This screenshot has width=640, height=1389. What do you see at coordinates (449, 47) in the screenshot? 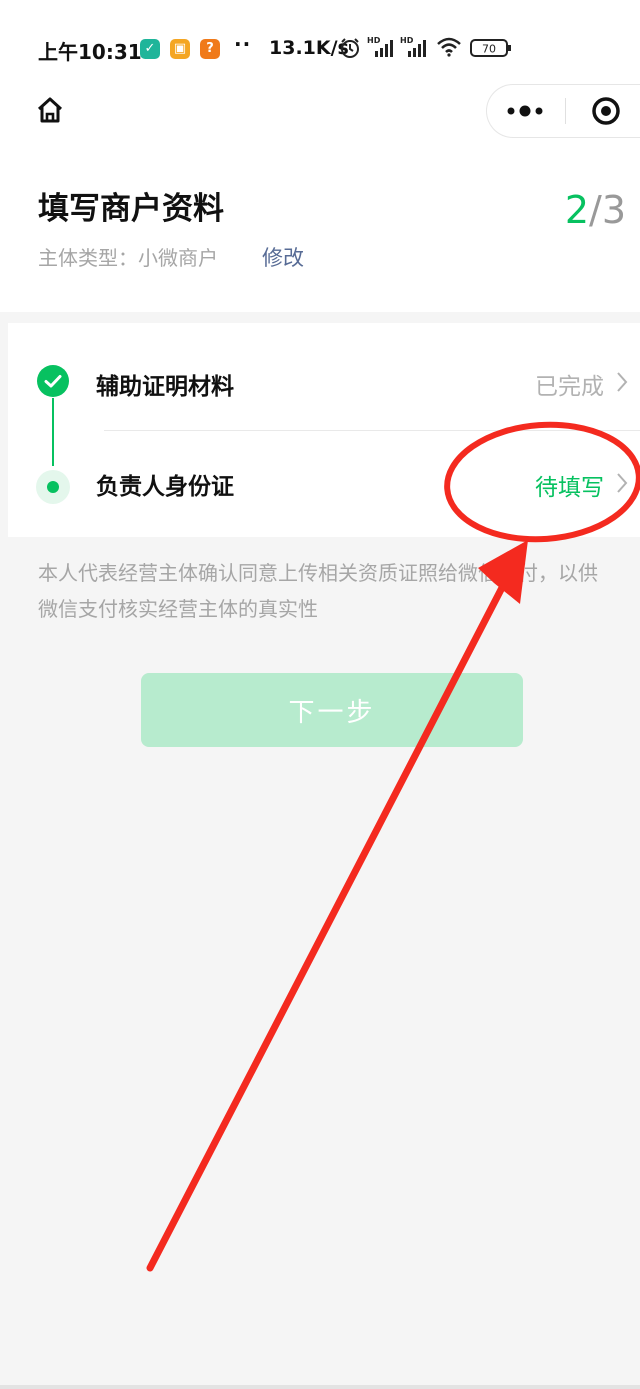
I see `wifi-icon` at bounding box center [449, 47].